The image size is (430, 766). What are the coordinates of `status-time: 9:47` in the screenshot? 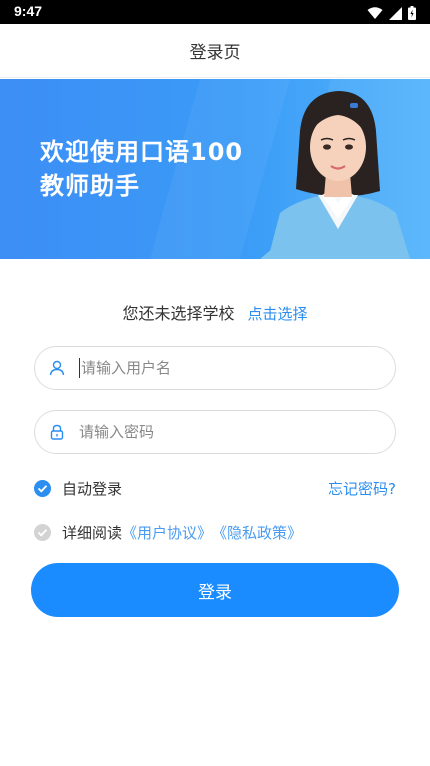 It's located at (28, 11).